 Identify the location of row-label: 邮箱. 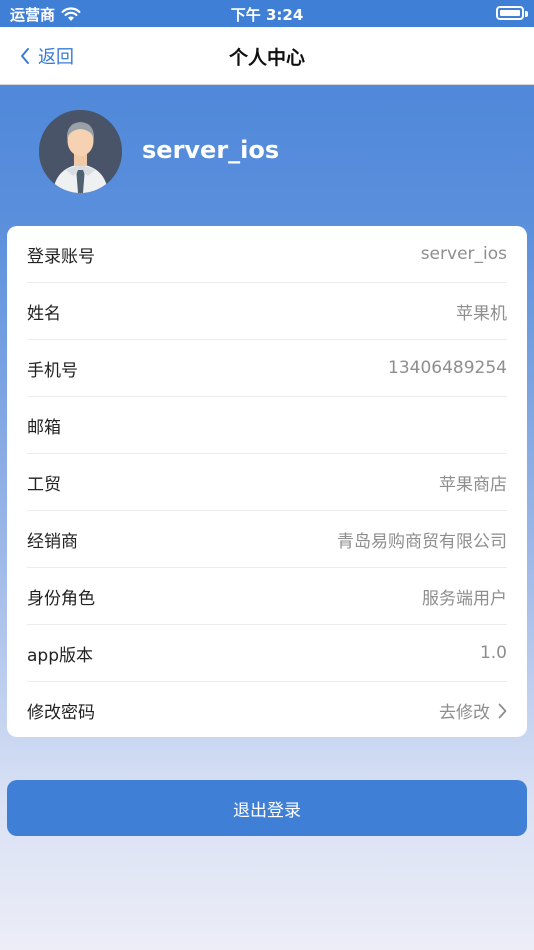
(44, 427).